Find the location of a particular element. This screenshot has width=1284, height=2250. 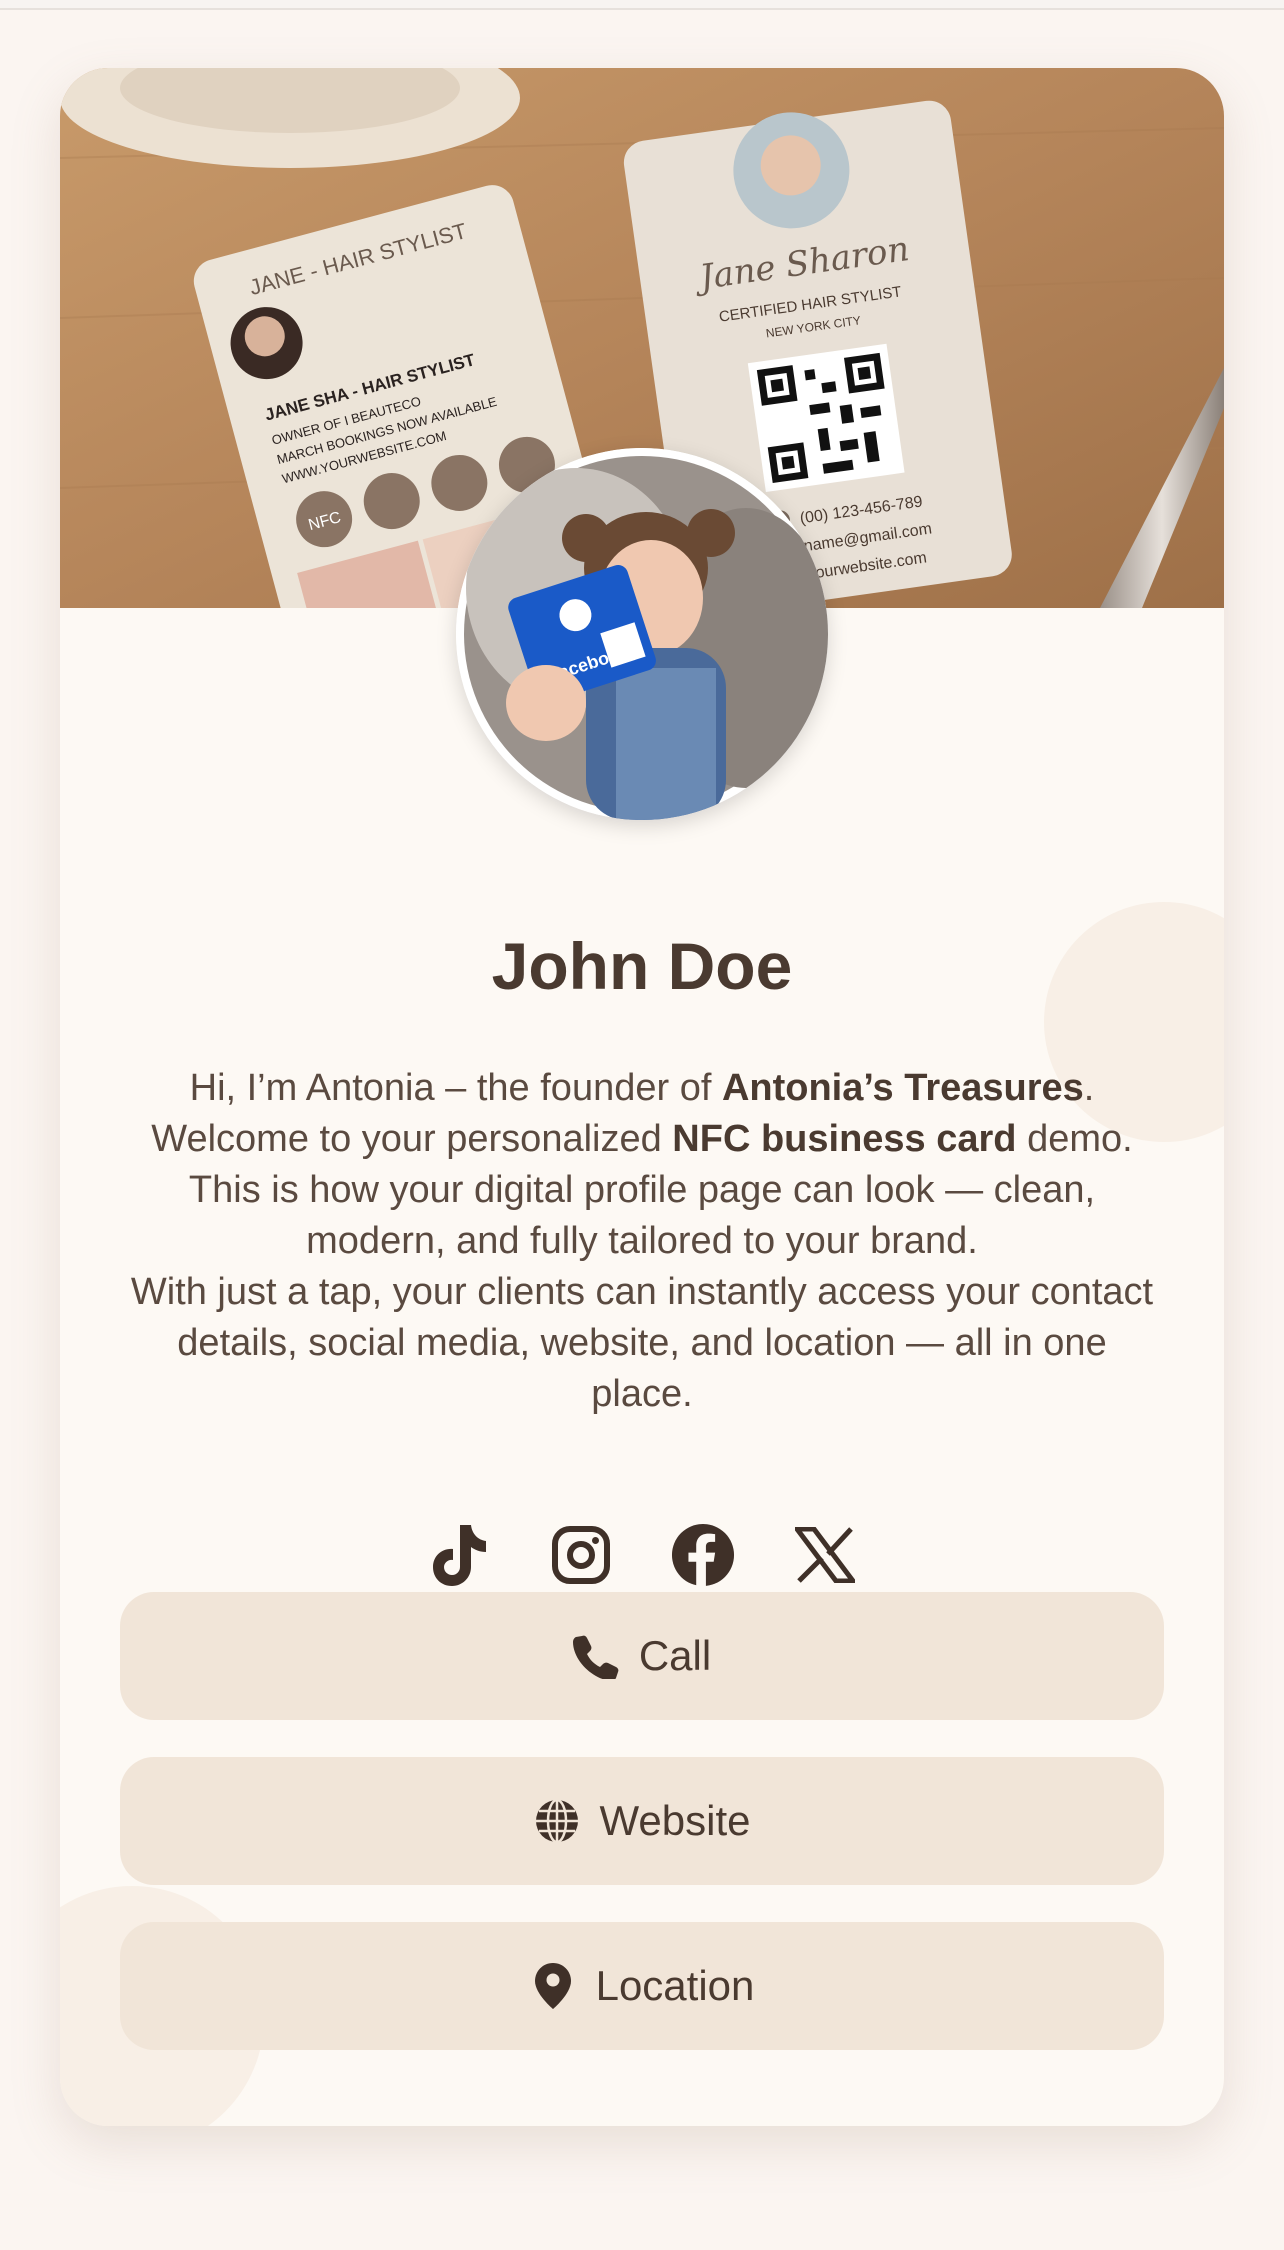

x-icon is located at coordinates (825, 1555).